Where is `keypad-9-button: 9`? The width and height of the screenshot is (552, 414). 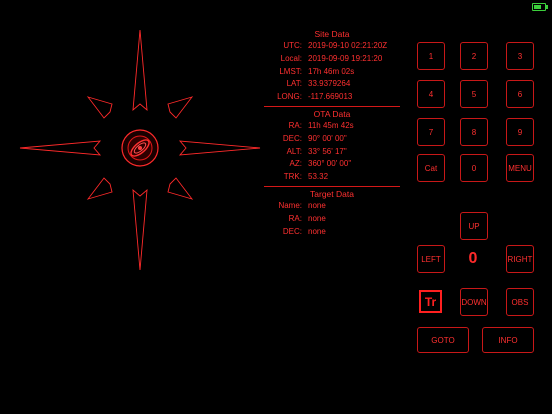 keypad-9-button: 9 is located at coordinates (520, 132).